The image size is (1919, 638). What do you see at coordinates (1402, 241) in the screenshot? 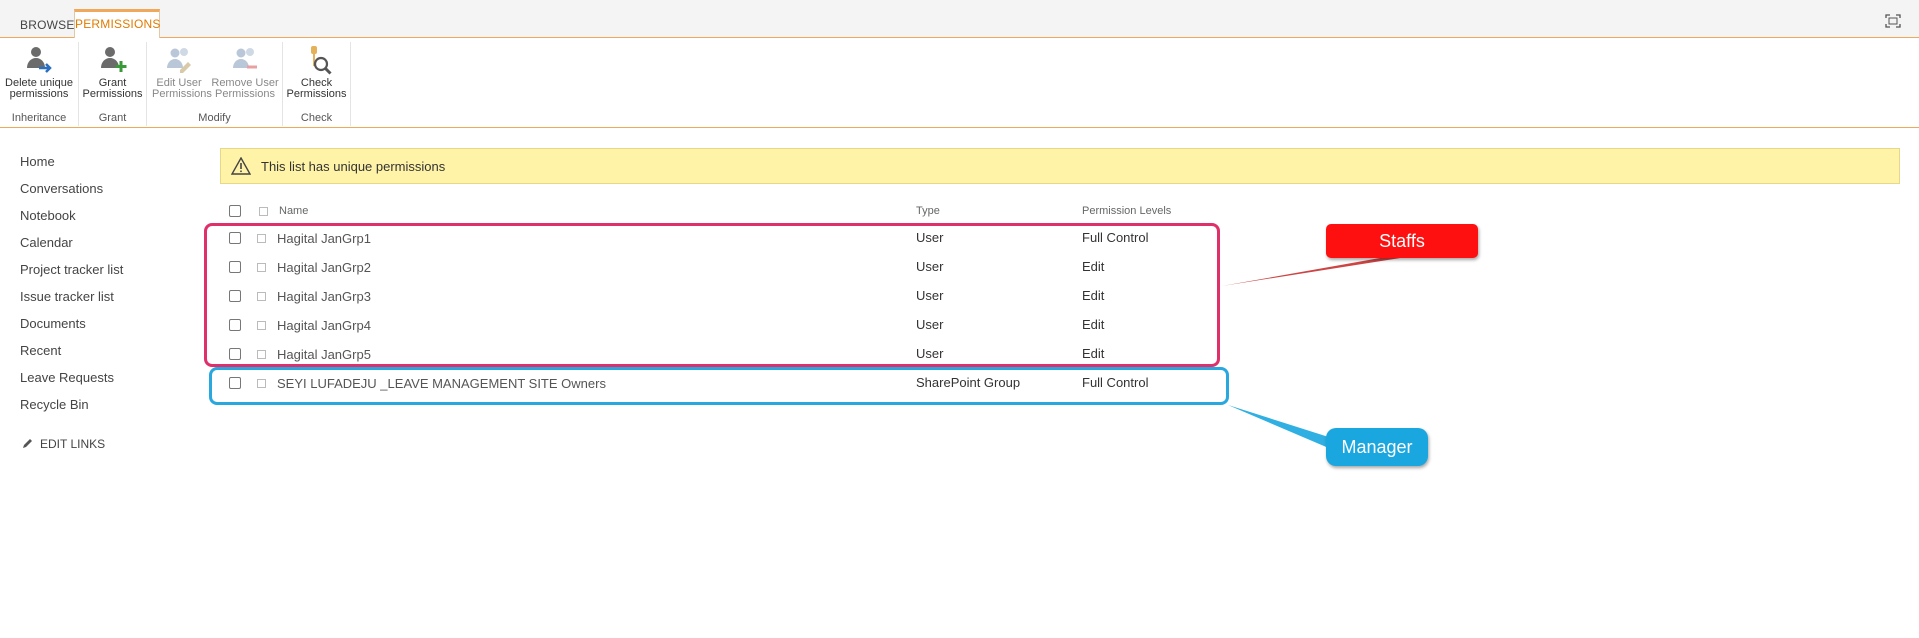
I see `staffs-callout: Staffs` at bounding box center [1402, 241].